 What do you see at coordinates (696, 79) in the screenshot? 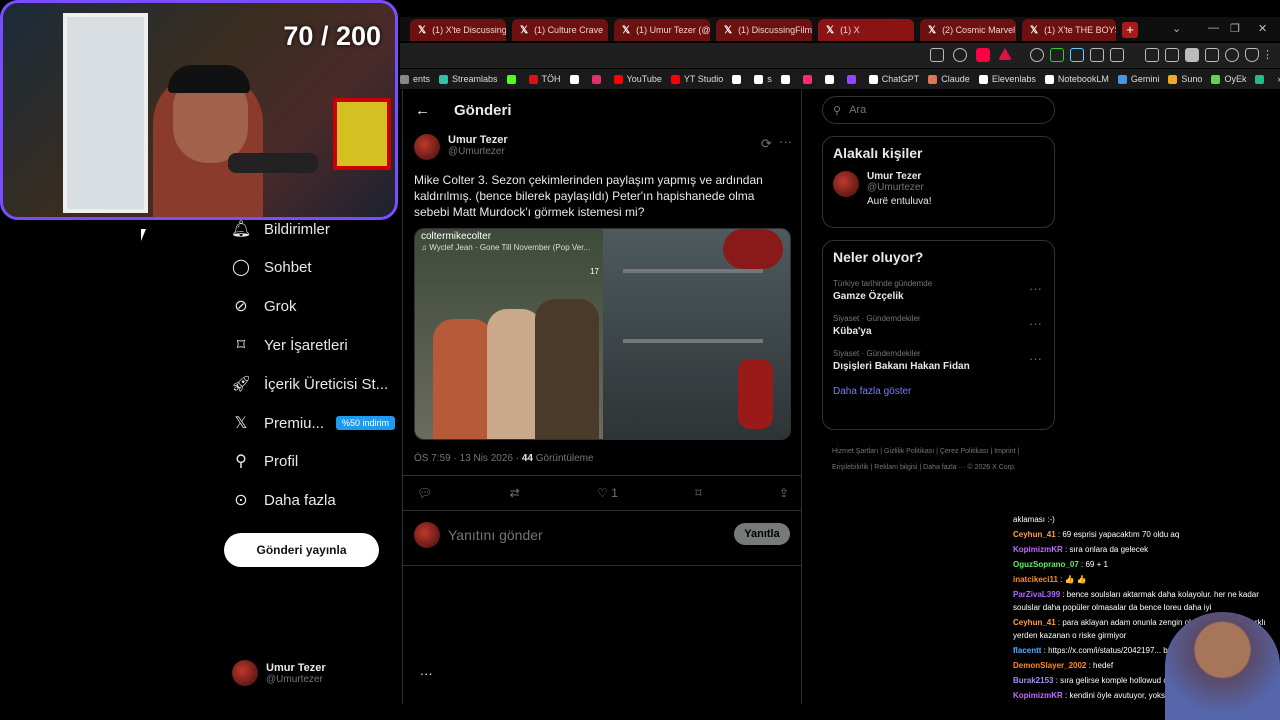
I see `bookmark-item: YT Studio` at bounding box center [696, 79].